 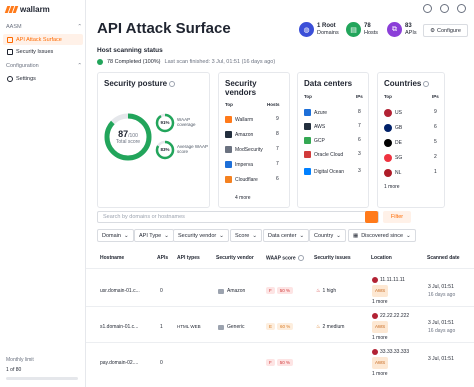 What do you see at coordinates (115, 235) in the screenshot?
I see `filter-chip-domain: Domain ⌄` at bounding box center [115, 235].